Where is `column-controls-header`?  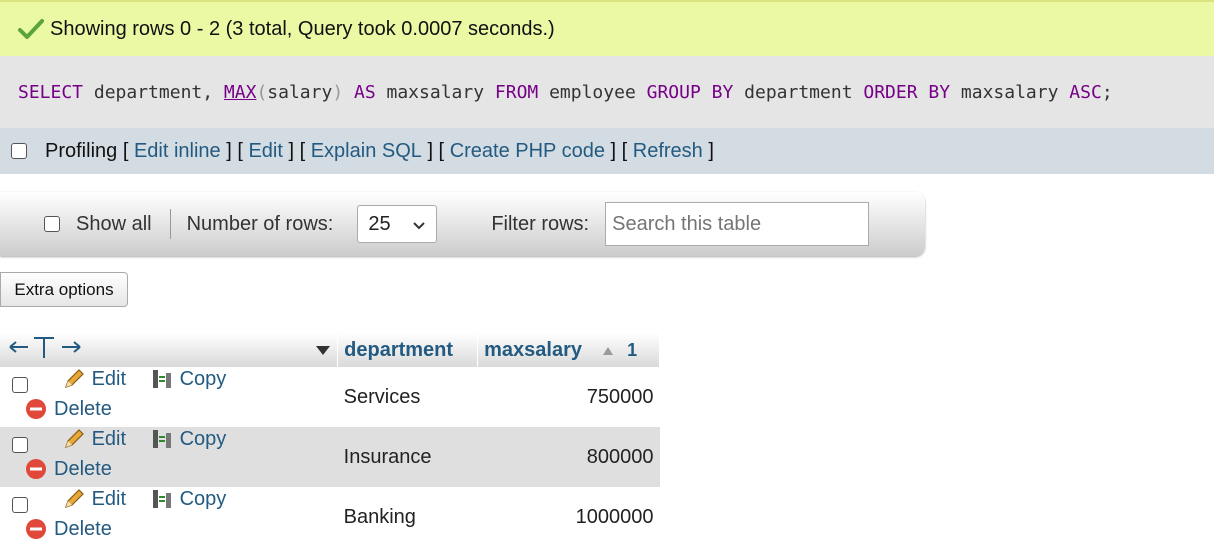 column-controls-header is located at coordinates (169, 350).